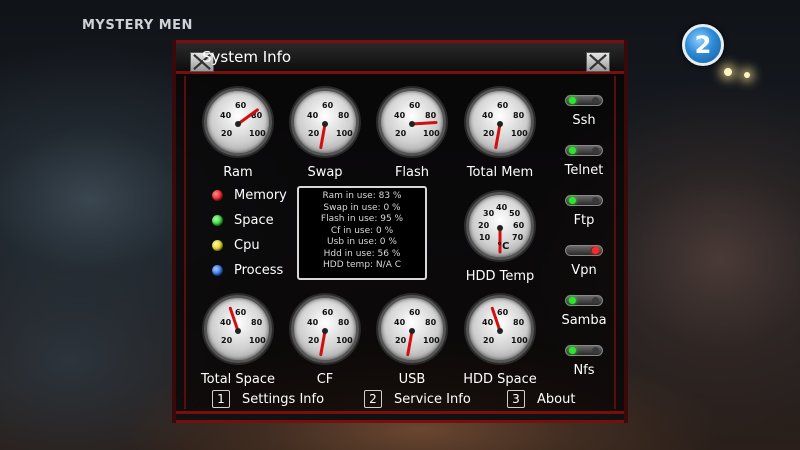 The width and height of the screenshot is (800, 450). I want to click on usb-gauge: 20 40 60 80 100, so click(412, 329).